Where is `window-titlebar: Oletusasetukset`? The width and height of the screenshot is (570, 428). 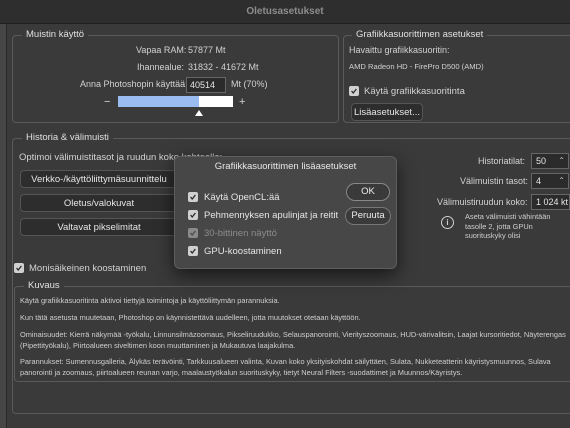 window-titlebar: Oletusasetukset is located at coordinates (285, 12).